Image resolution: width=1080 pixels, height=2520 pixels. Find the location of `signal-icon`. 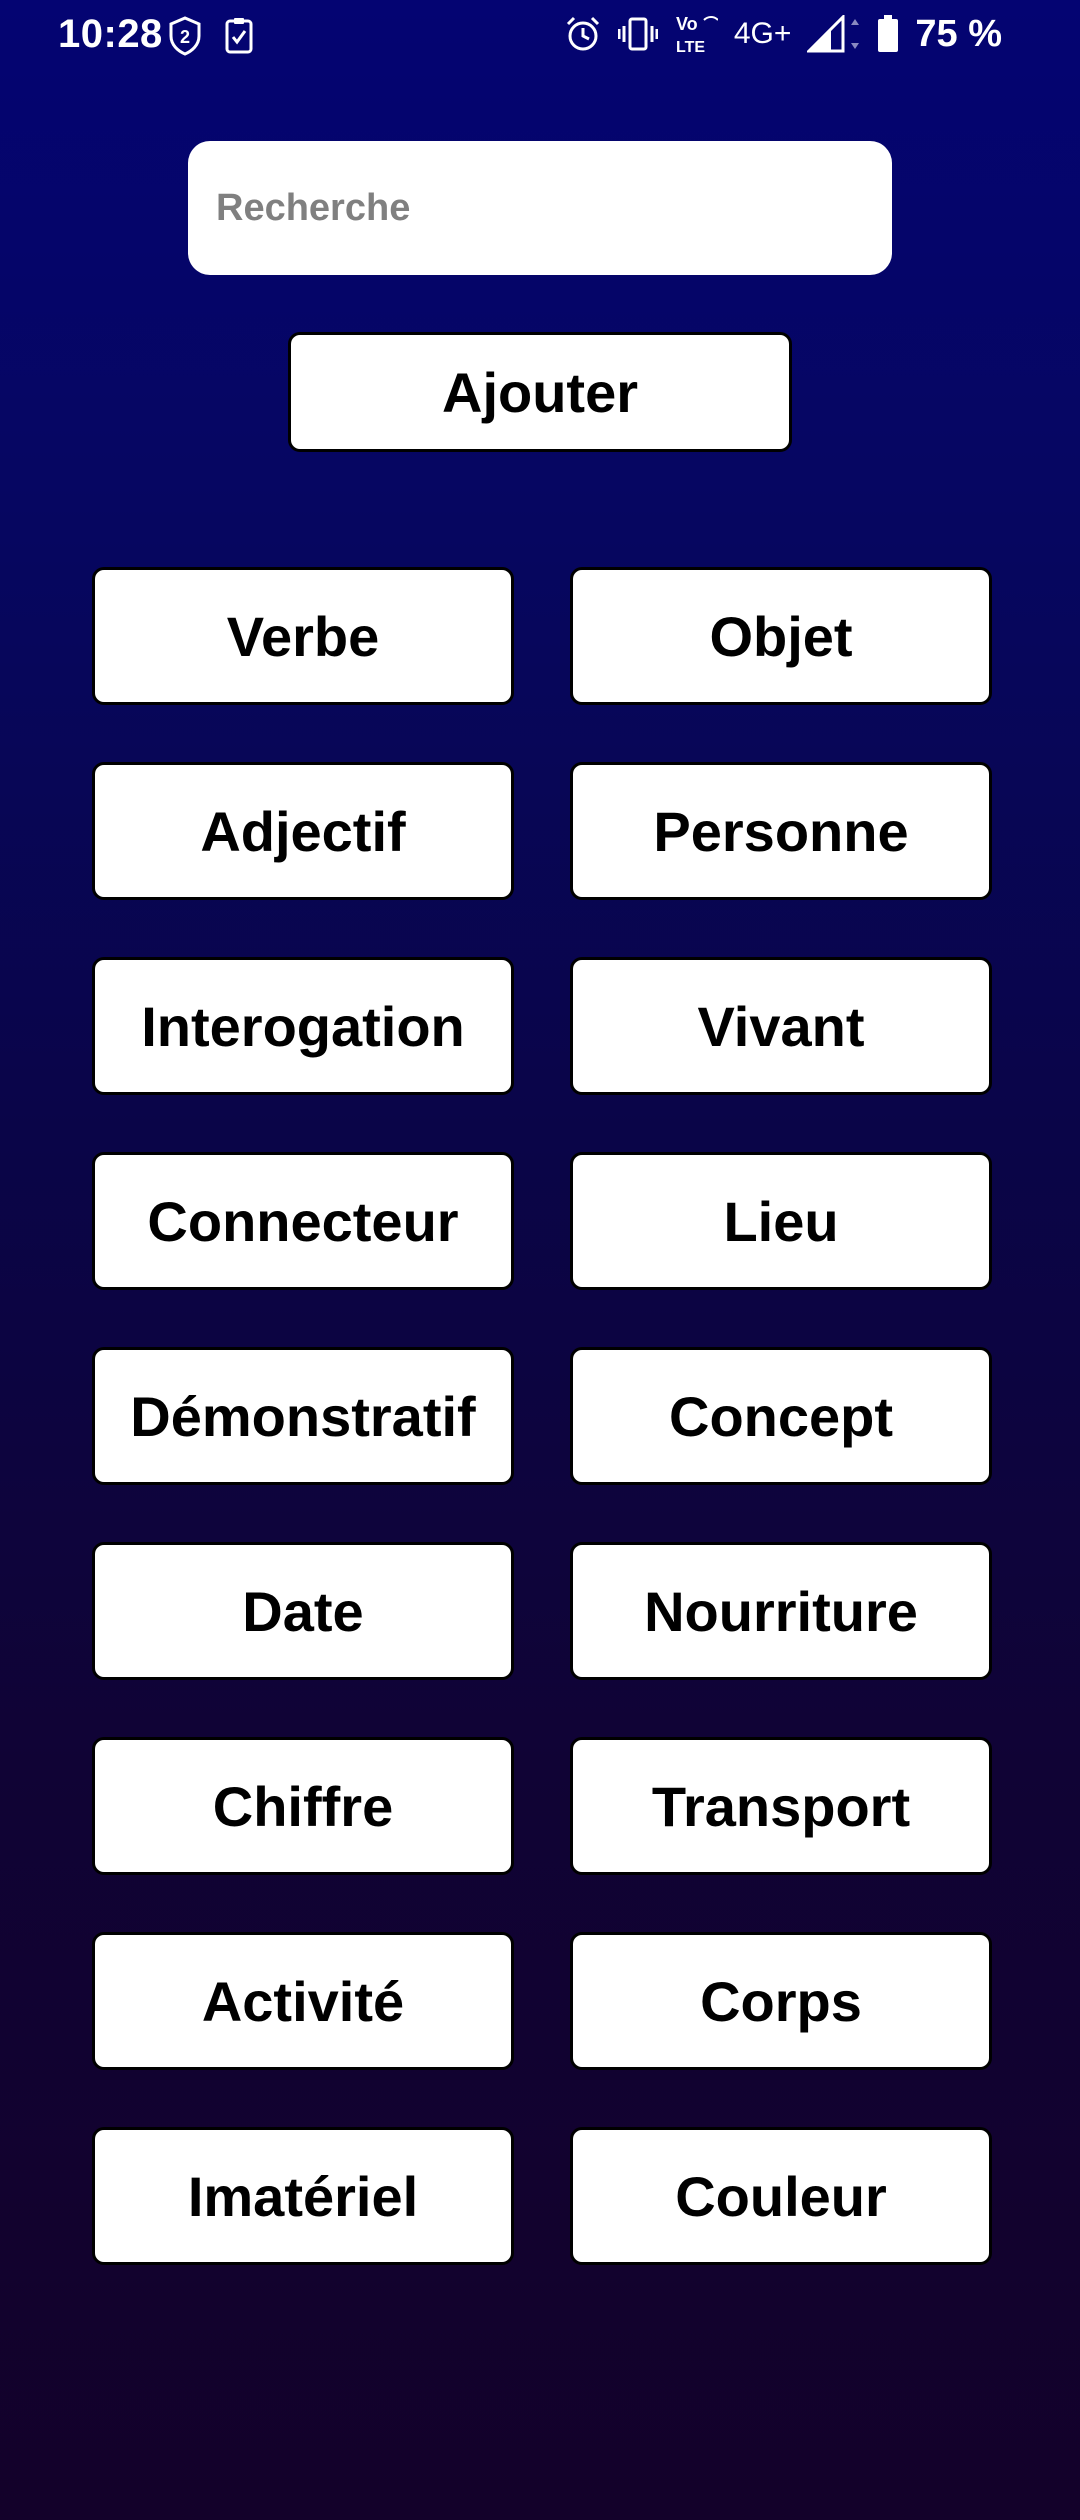

signal-icon is located at coordinates (834, 34).